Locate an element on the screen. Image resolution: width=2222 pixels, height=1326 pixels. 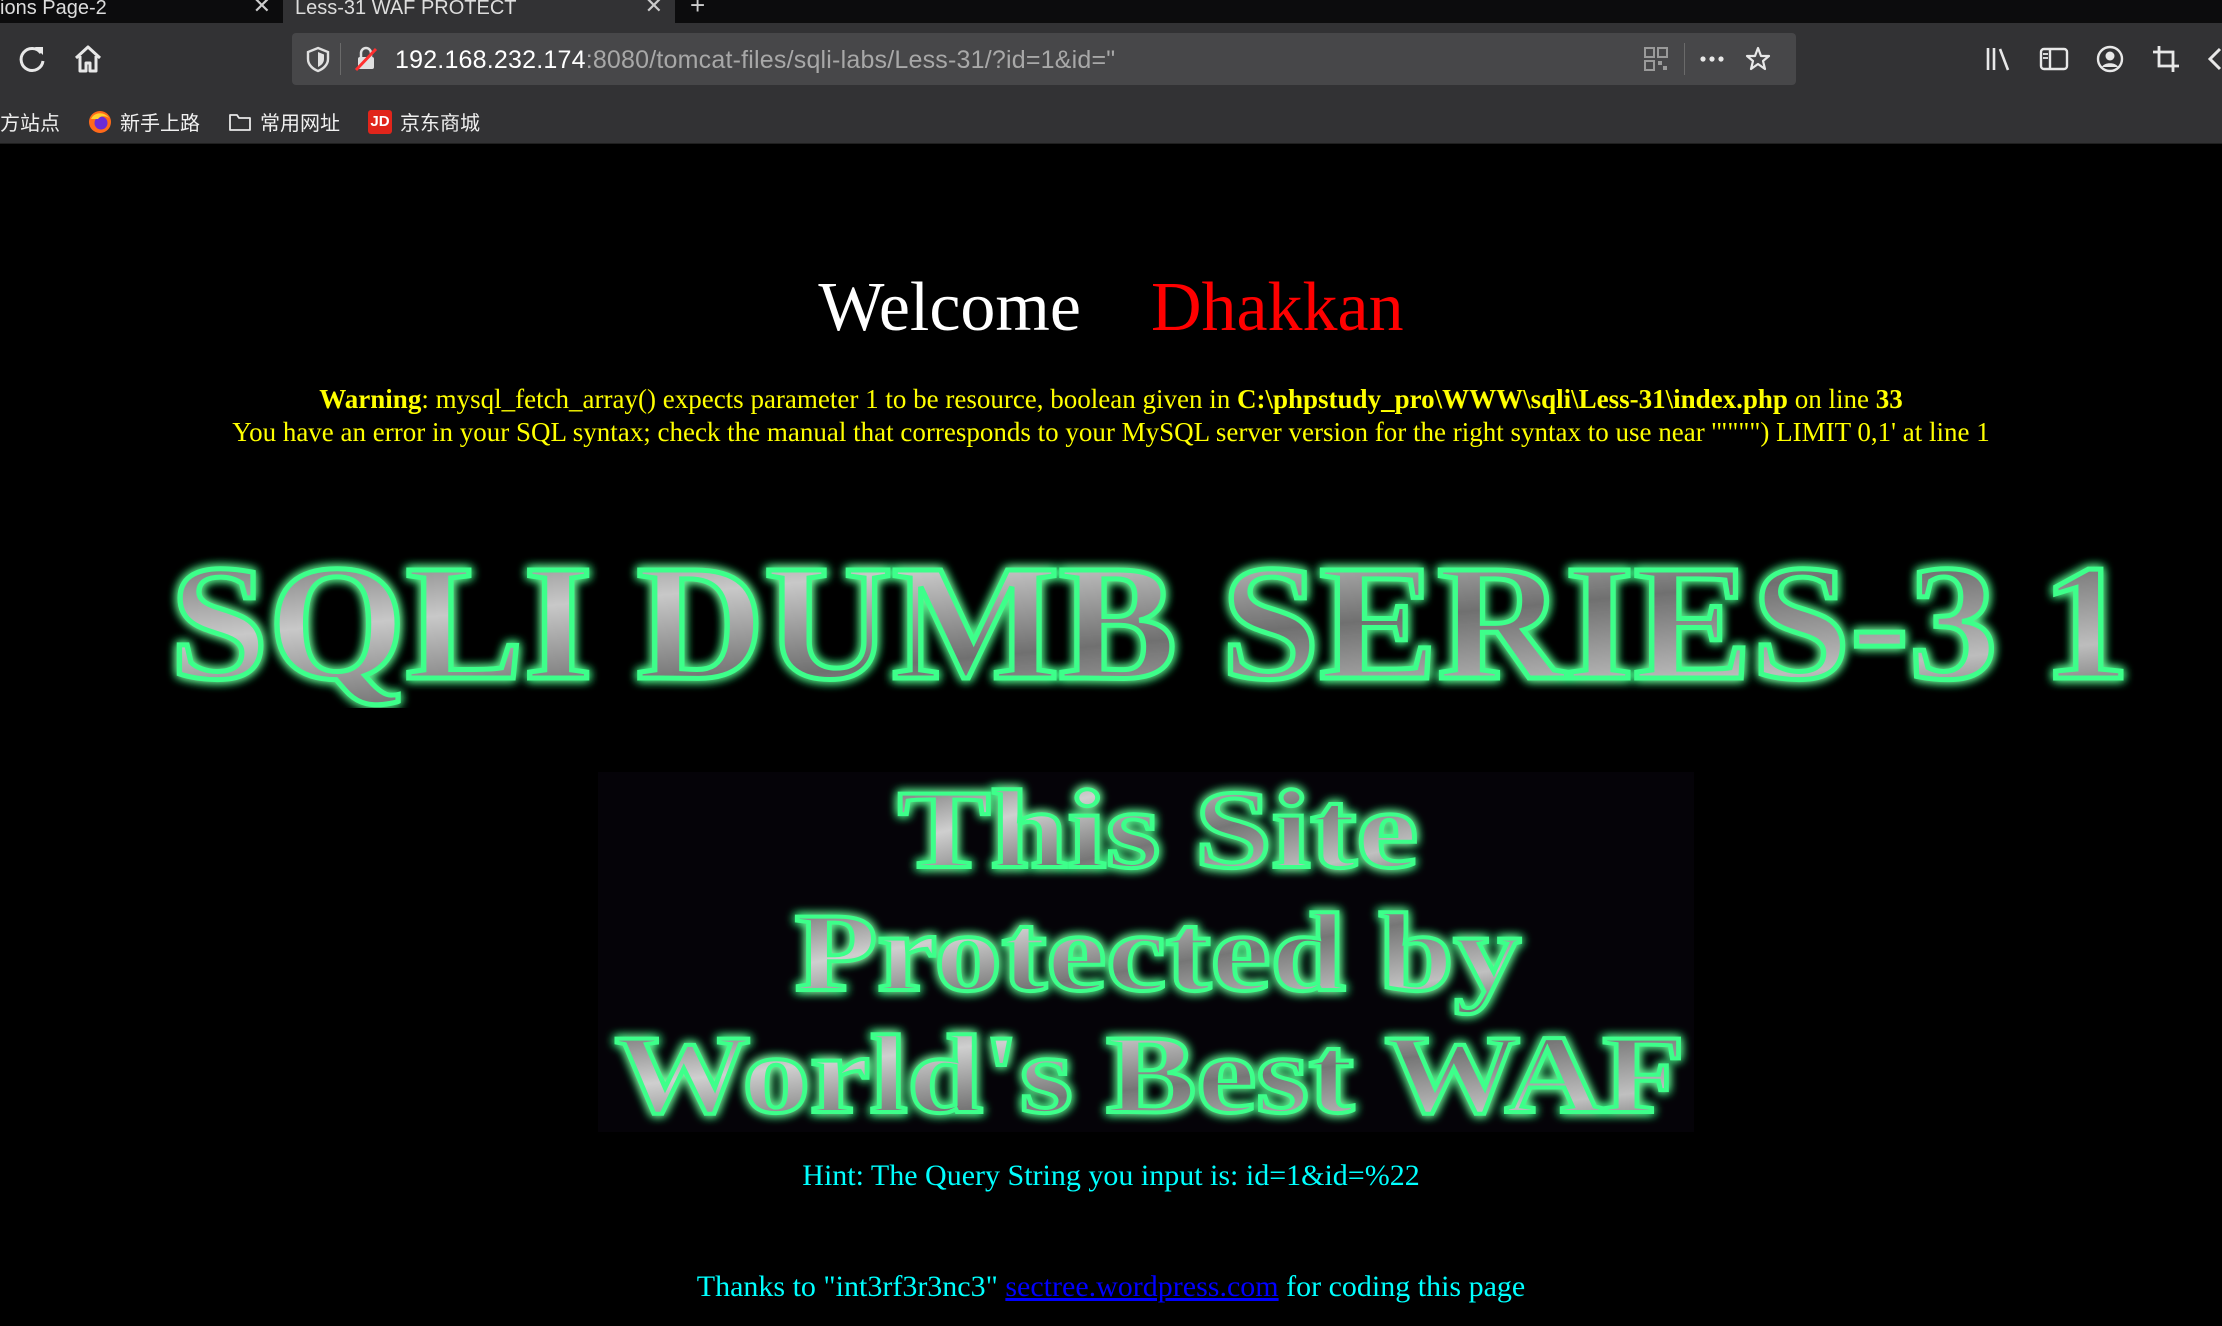
shield-icon is located at coordinates (318, 59).